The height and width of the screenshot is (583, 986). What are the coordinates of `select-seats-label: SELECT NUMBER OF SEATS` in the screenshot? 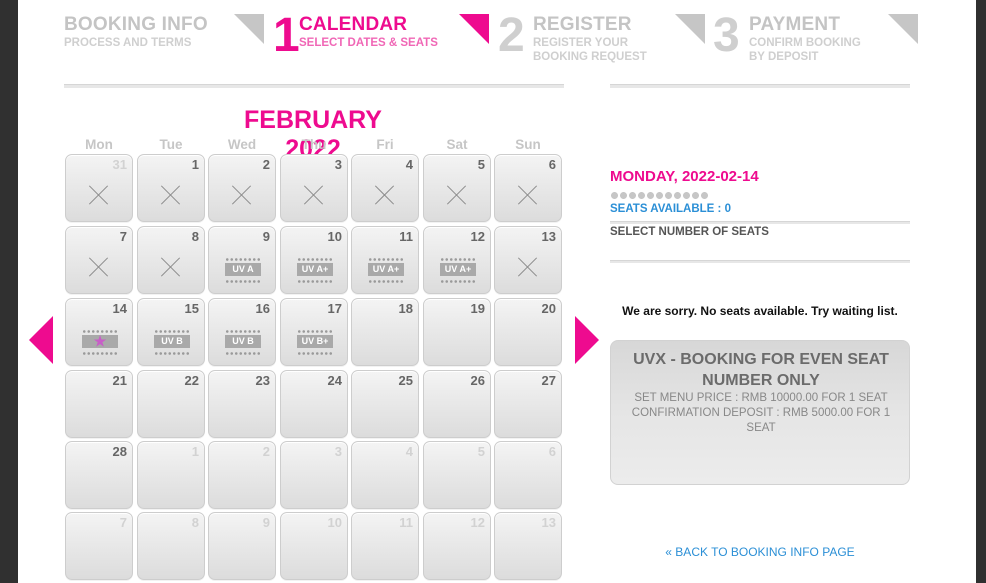 It's located at (689, 232).